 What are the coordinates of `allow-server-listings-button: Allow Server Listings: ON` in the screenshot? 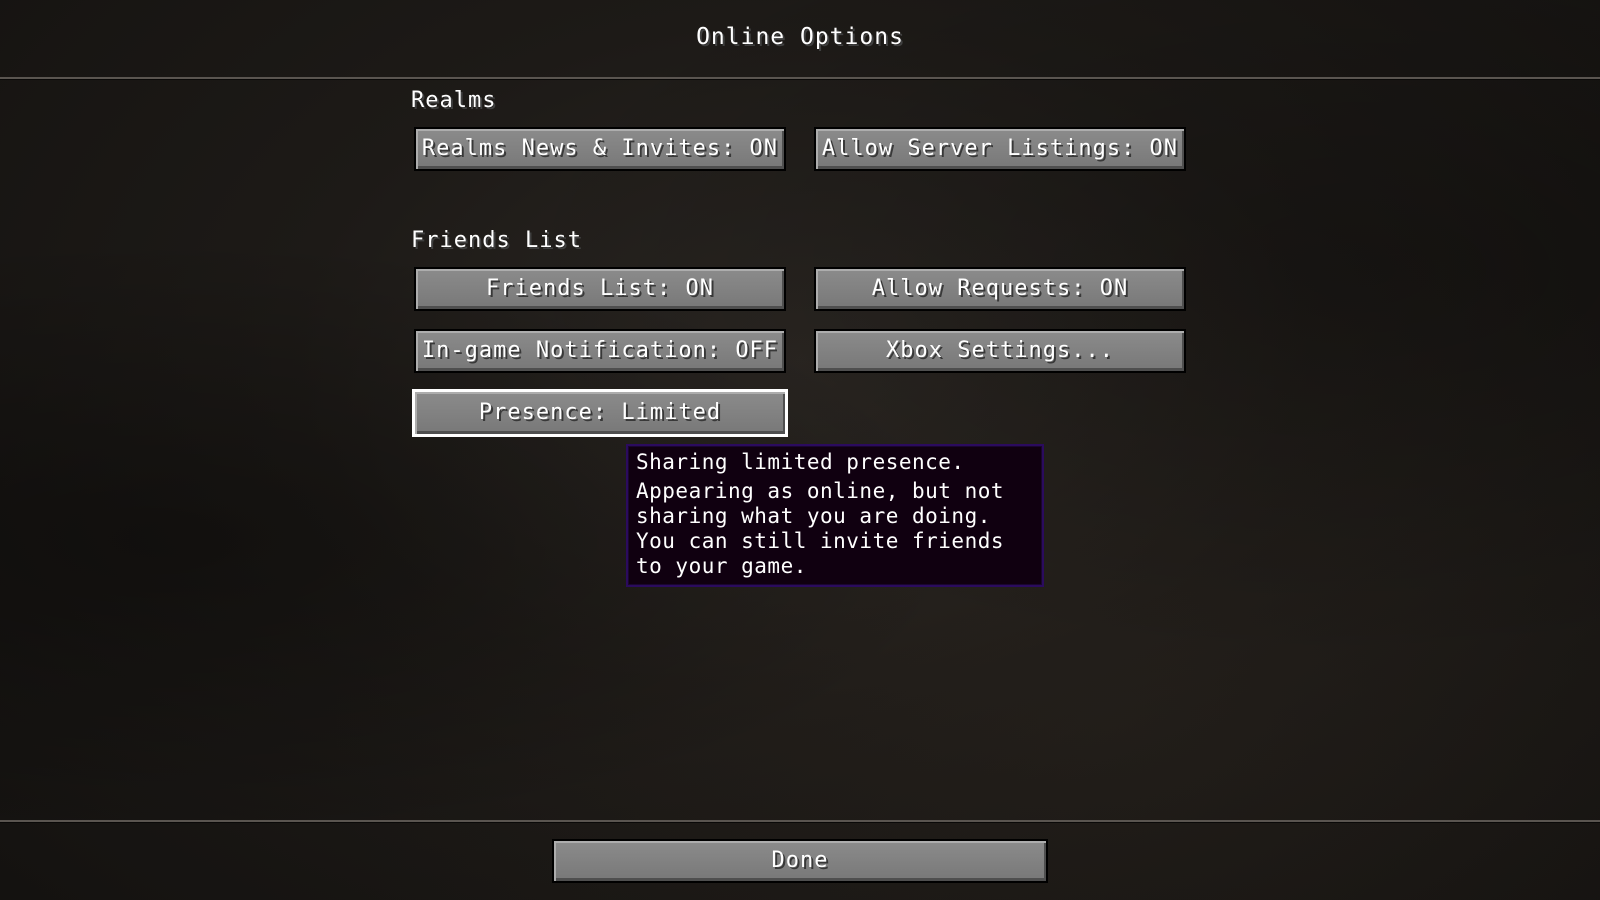 It's located at (1000, 149).